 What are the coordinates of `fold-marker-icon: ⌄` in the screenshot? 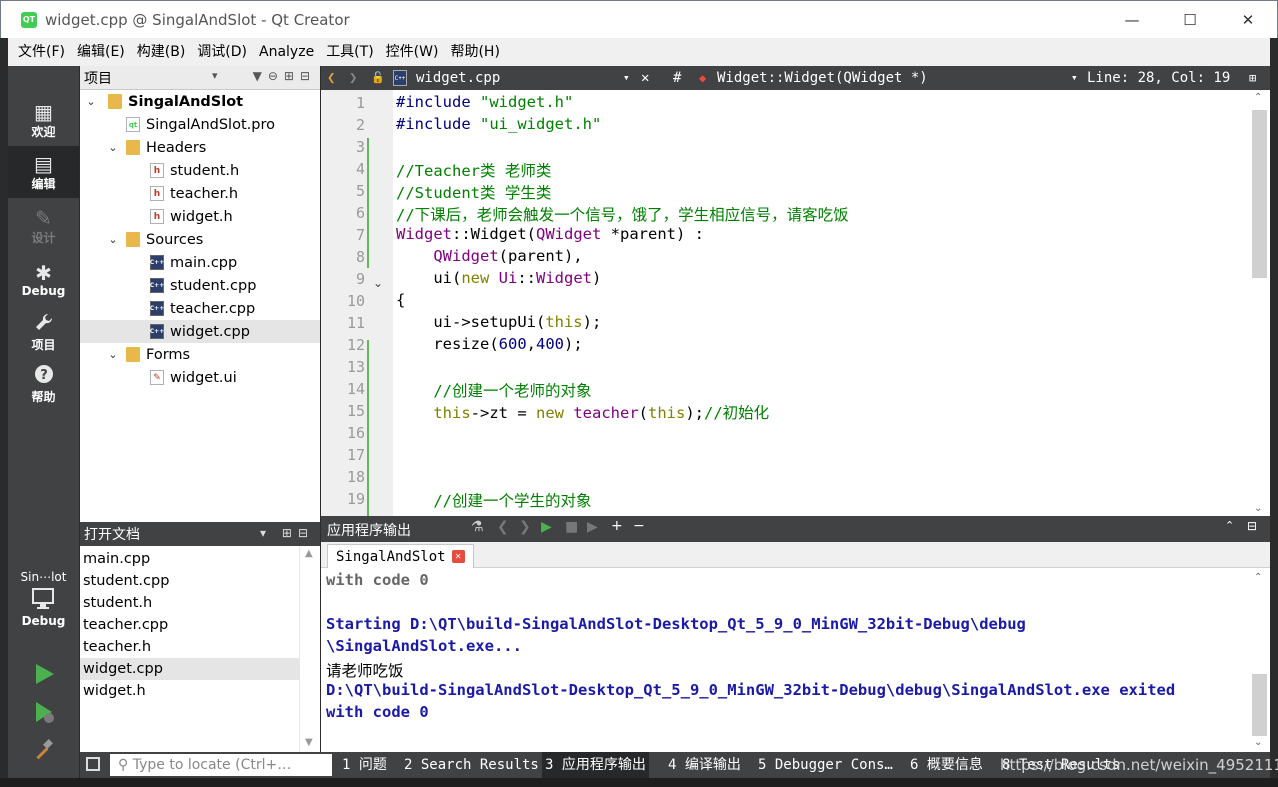 It's located at (378, 283).